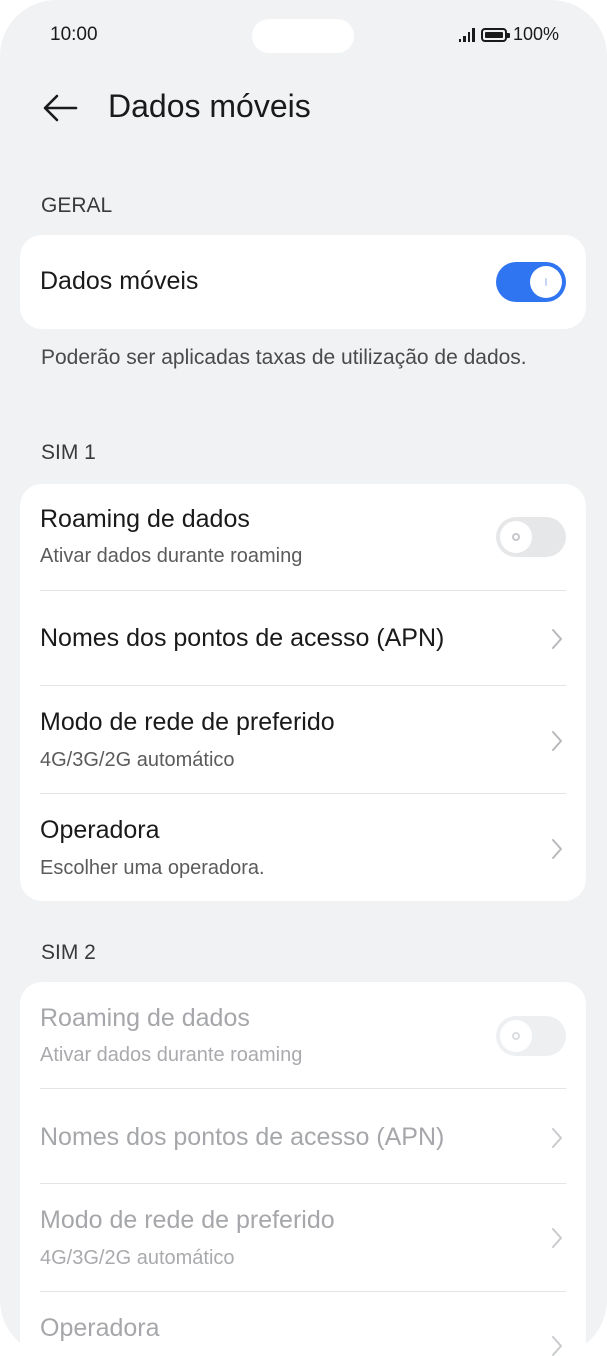 The height and width of the screenshot is (1356, 607). I want to click on camera-pill, so click(303, 36).